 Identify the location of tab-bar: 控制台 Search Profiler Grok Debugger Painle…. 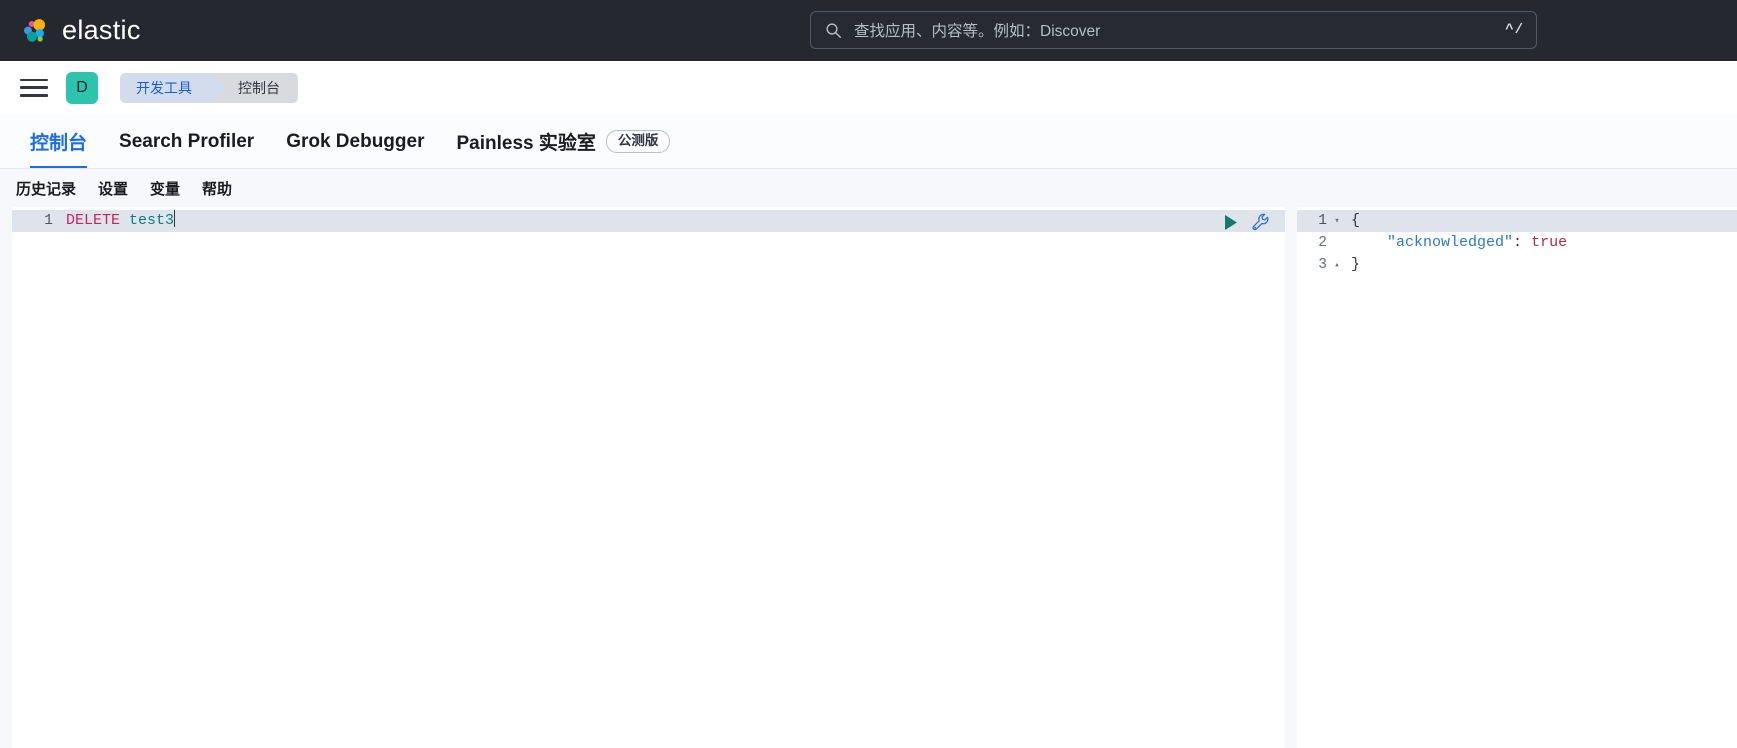
(868, 141).